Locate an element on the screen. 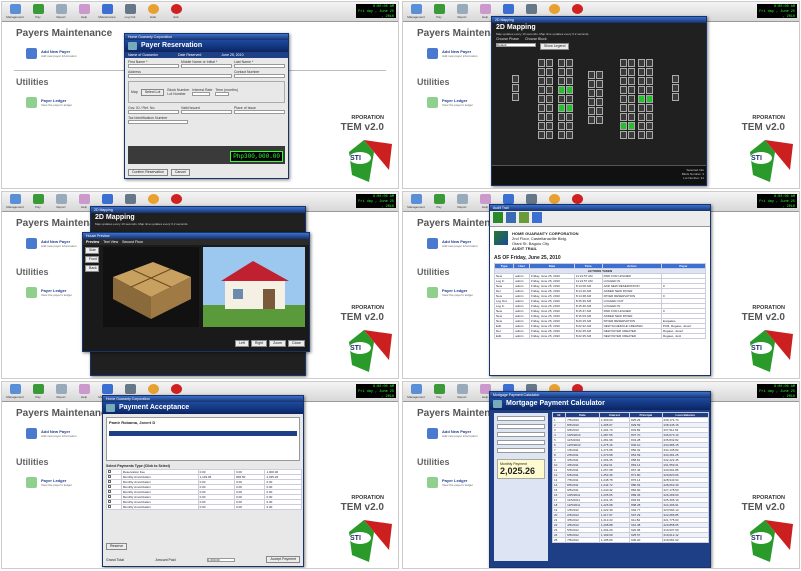 The image size is (801, 571). amount-field: 1,000.00 is located at coordinates (221, 559).